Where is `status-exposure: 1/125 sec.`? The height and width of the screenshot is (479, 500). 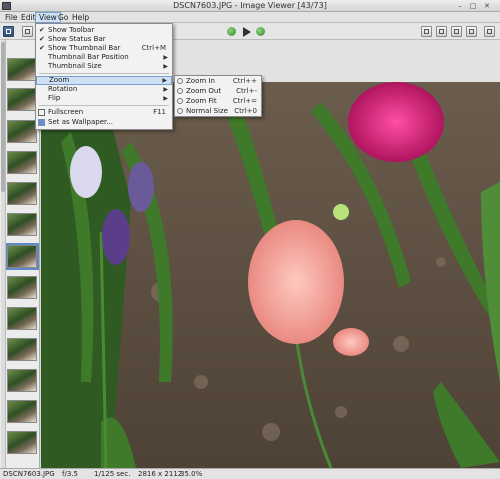
status-exposure: 1/125 sec. is located at coordinates (112, 474).